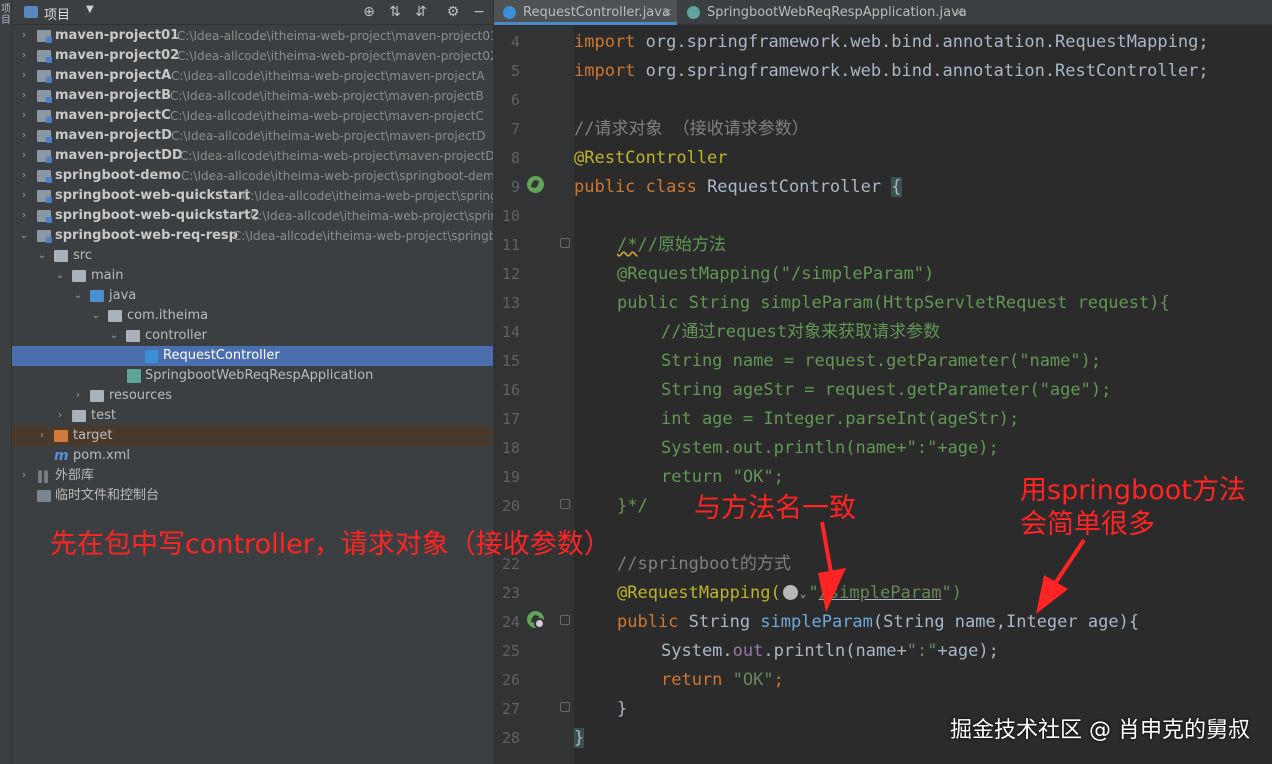 The width and height of the screenshot is (1272, 764). I want to click on tab-request-controller: RequestController.java ✕, so click(585, 12).